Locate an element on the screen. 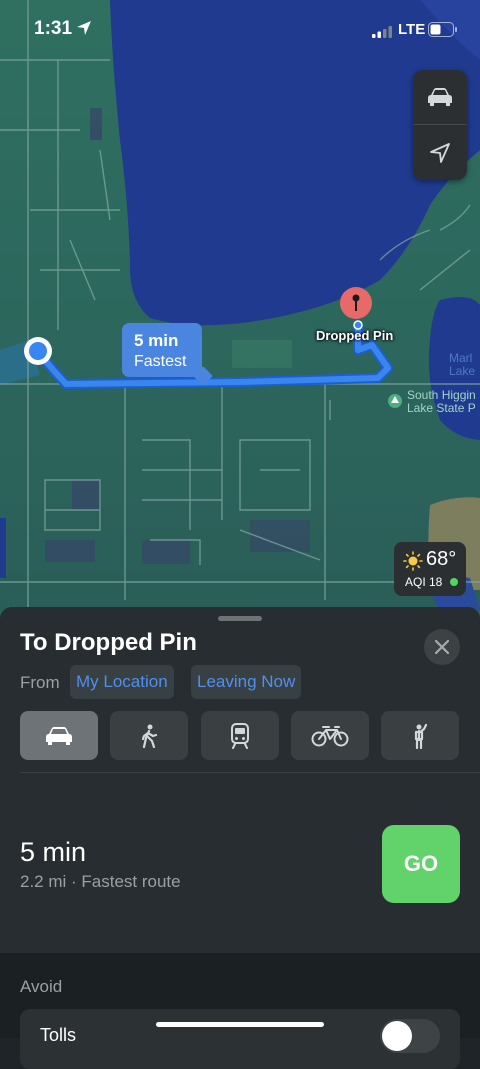 The height and width of the screenshot is (1069, 480). route-time: 5 min is located at coordinates (53, 852).